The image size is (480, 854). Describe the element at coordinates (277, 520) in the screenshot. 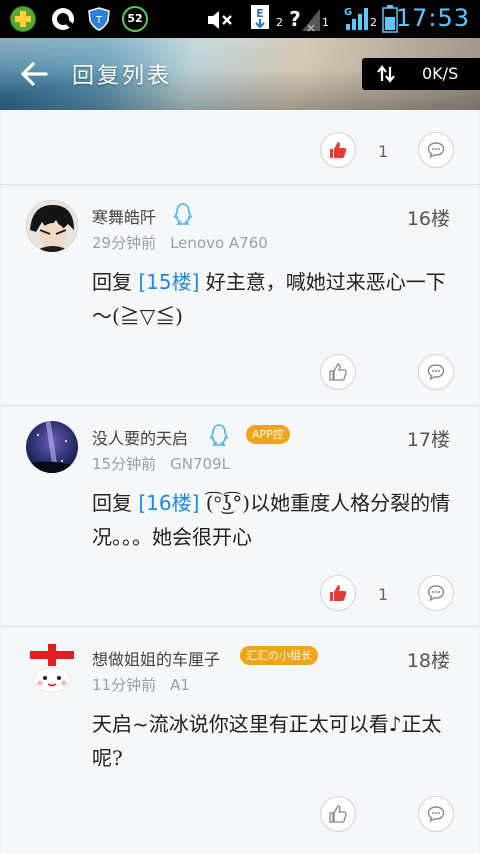

I see `reply-content: 回复 [16楼] (͡°͜ʖ͡°)以她重度人格分裂的情况。。。她会很开心` at that location.